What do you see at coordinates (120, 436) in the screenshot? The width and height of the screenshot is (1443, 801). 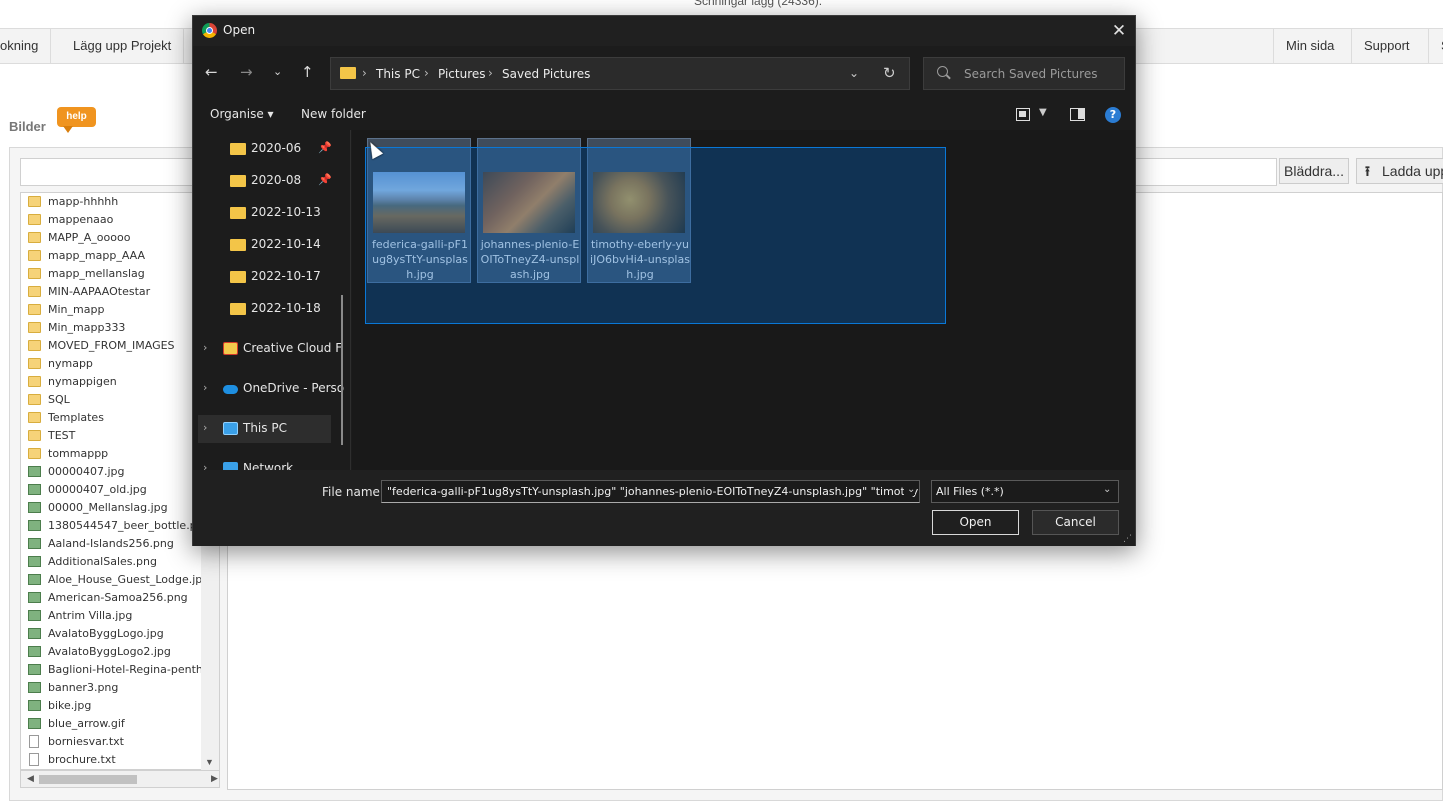 I see `folder-row: TEST` at bounding box center [120, 436].